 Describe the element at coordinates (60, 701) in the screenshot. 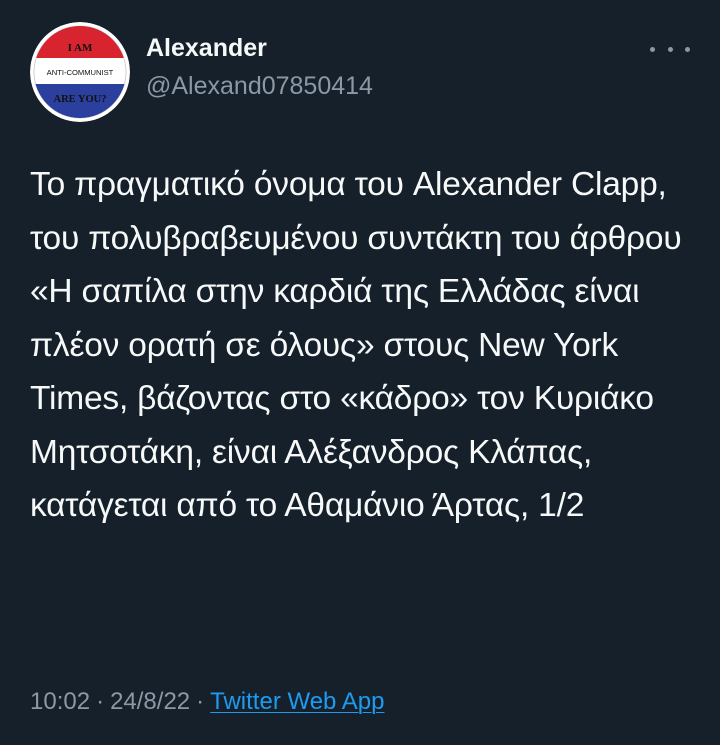

I see `tweet-time: 10:02` at that location.